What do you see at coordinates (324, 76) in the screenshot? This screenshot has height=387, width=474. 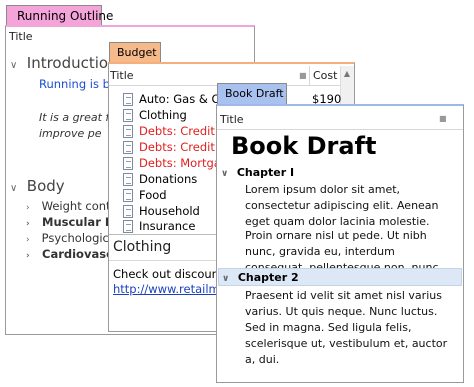 I see `cost-column-header: Cost` at bounding box center [324, 76].